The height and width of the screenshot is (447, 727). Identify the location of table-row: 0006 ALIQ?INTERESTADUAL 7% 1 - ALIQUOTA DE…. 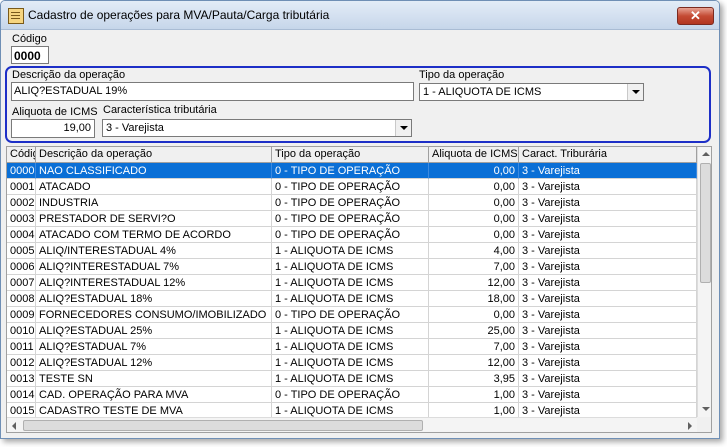
(352, 267).